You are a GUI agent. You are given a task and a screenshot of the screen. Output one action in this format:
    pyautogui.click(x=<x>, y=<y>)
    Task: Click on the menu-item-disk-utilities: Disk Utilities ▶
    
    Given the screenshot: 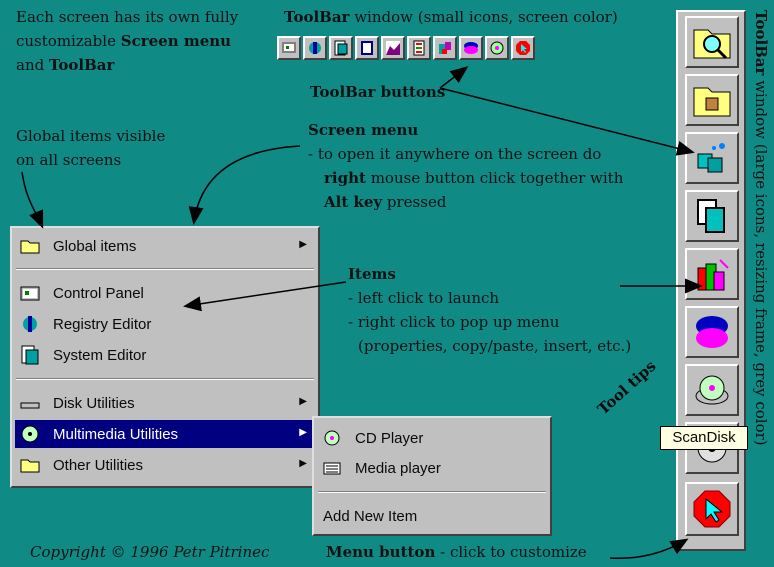 What is the action you would take?
    pyautogui.click(x=165, y=403)
    